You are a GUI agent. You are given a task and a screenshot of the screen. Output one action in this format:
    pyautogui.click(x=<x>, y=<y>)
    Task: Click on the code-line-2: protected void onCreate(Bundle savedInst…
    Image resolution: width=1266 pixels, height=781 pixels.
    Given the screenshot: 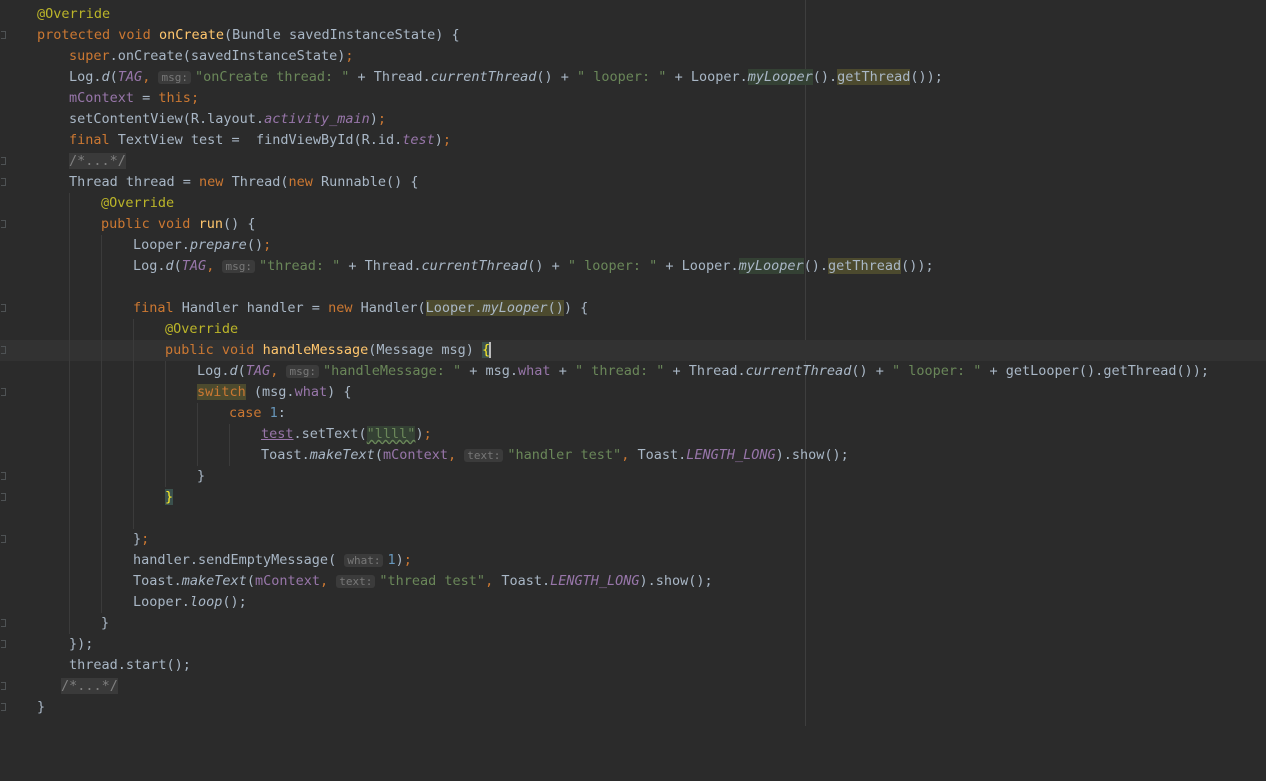 What is the action you would take?
    pyautogui.click(x=633, y=35)
    